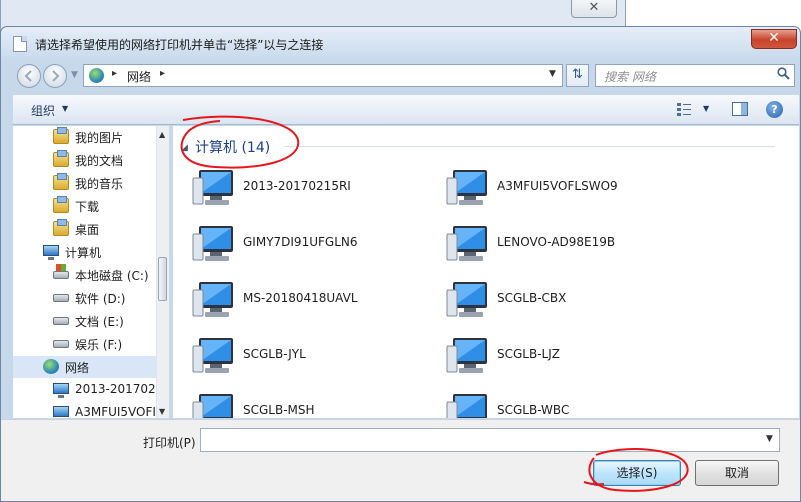 This screenshot has width=801, height=502. I want to click on breadcrumb-network: 网络, so click(139, 76).